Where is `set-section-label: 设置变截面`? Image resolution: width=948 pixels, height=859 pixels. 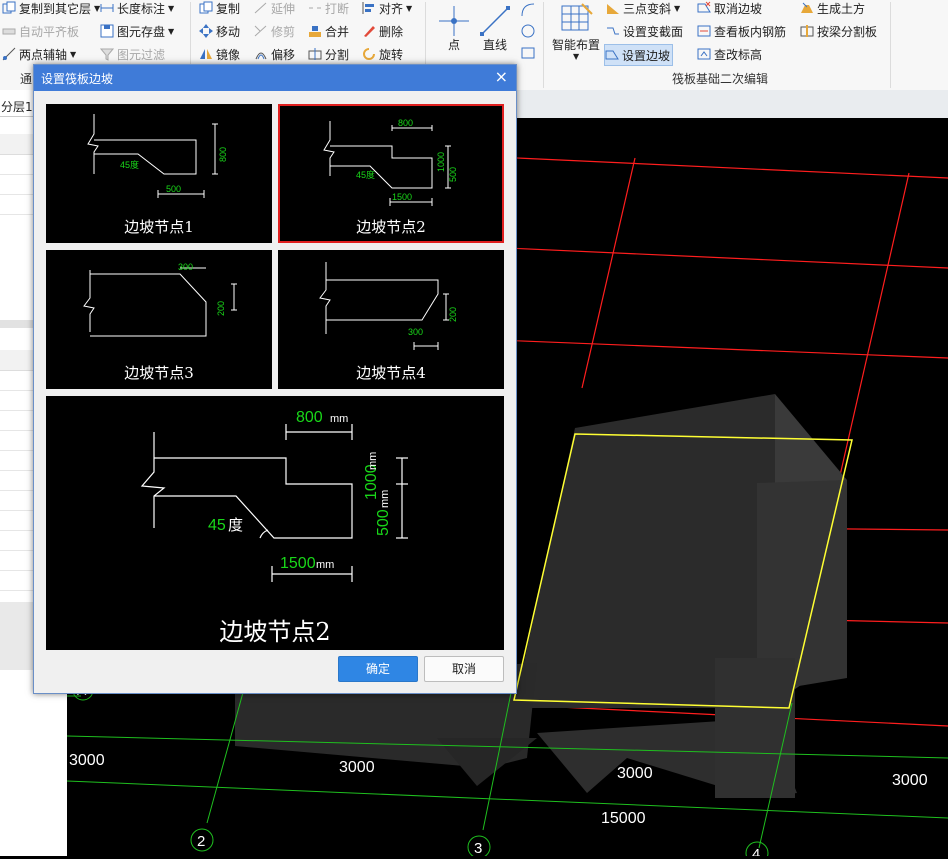
set-section-label: 设置变截面 is located at coordinates (653, 31).